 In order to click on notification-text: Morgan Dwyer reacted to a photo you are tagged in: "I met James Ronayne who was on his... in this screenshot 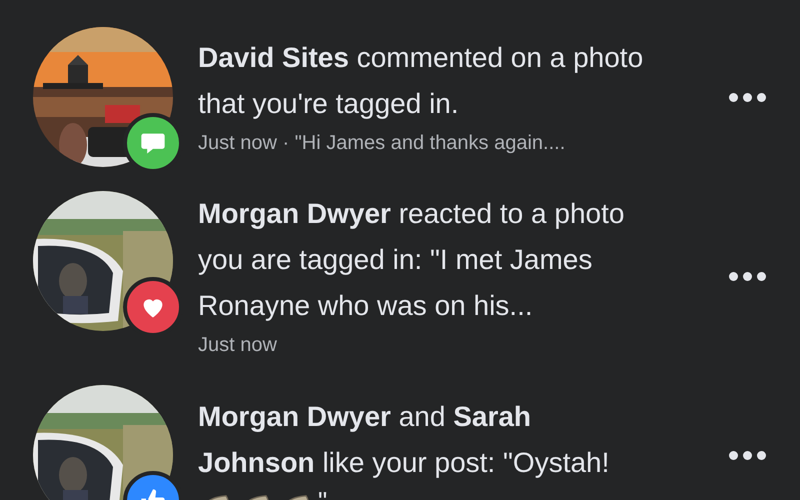, I will do `click(412, 260)`.